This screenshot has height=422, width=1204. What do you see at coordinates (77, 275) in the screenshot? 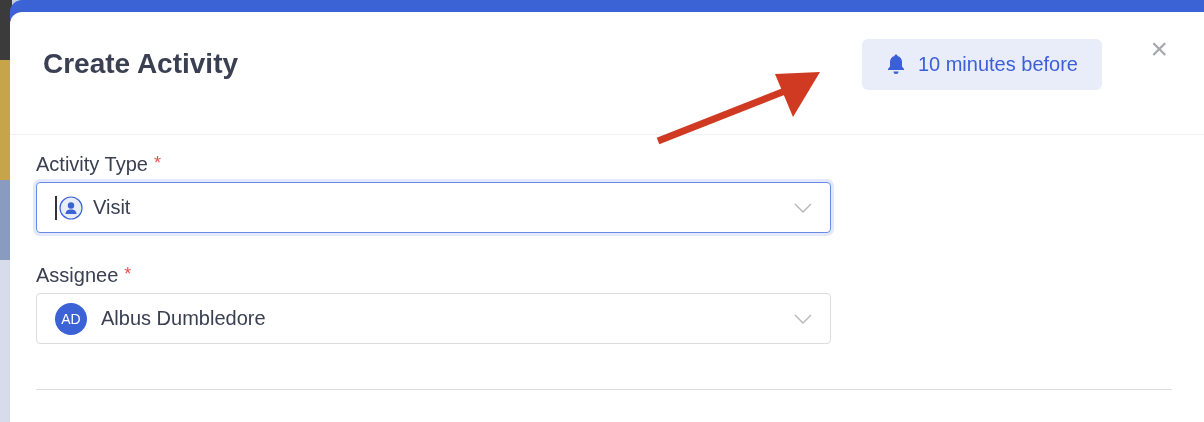
I see `field-label: Assignee` at bounding box center [77, 275].